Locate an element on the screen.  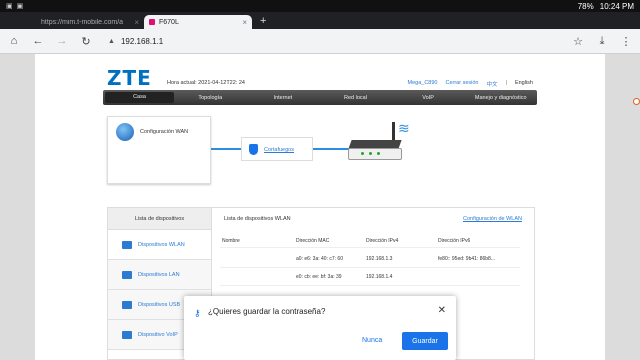
column-header: Dirección IPv6 is located at coordinates (454, 241).